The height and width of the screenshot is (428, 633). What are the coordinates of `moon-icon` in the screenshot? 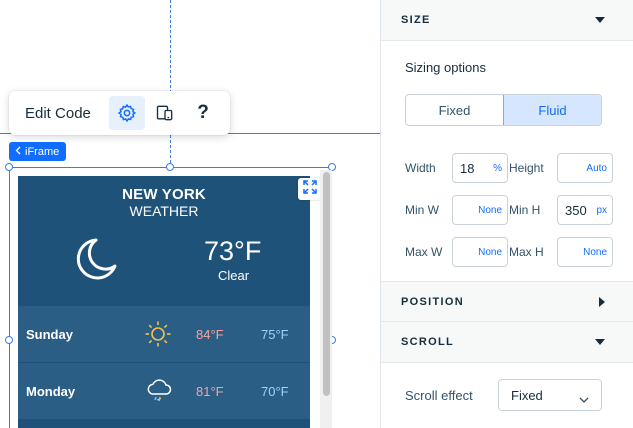 It's located at (97, 261).